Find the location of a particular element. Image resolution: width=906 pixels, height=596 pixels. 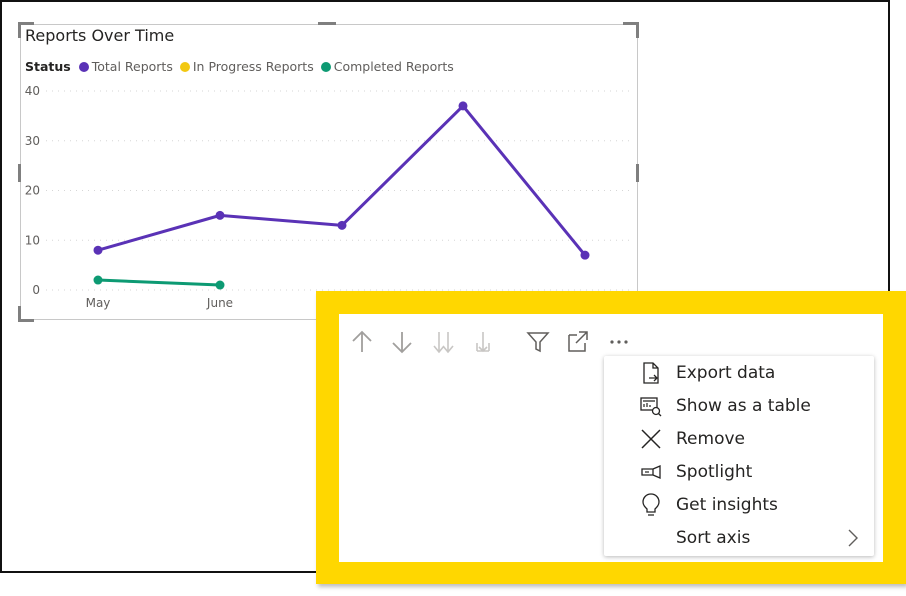

menu-item-label: Sort axis is located at coordinates (713, 537).